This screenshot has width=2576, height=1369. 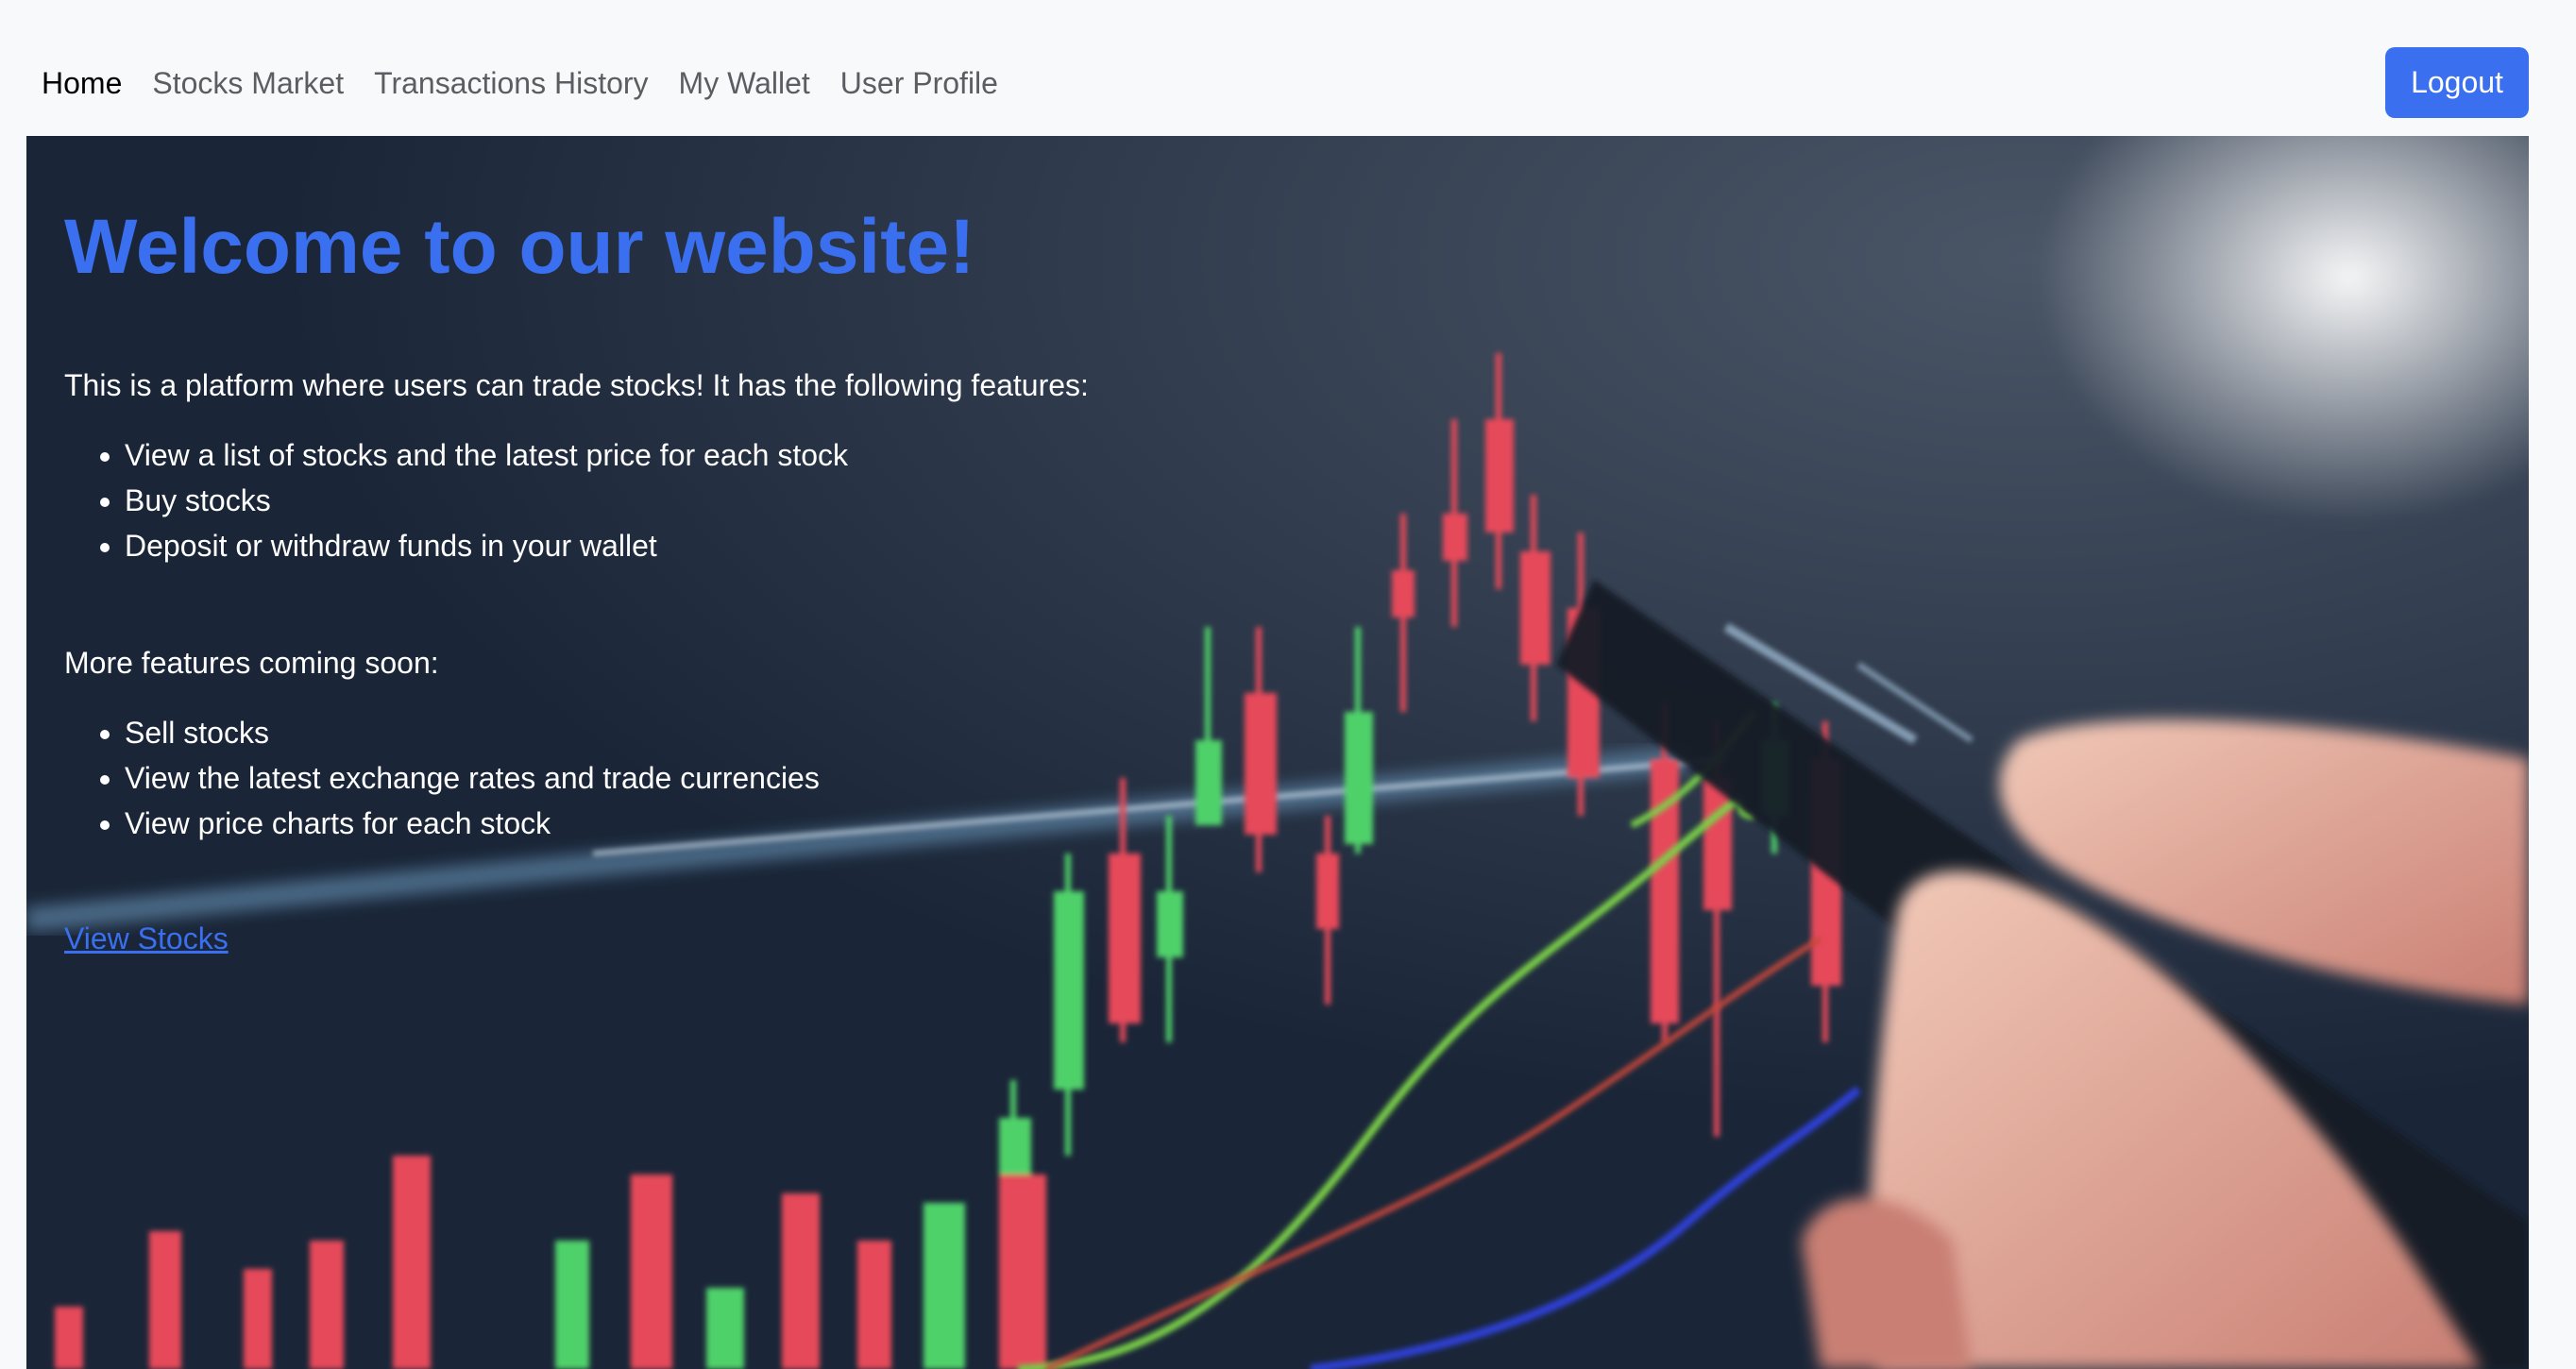 I want to click on coming-soon-heading: More features coming soon:, so click(x=251, y=663).